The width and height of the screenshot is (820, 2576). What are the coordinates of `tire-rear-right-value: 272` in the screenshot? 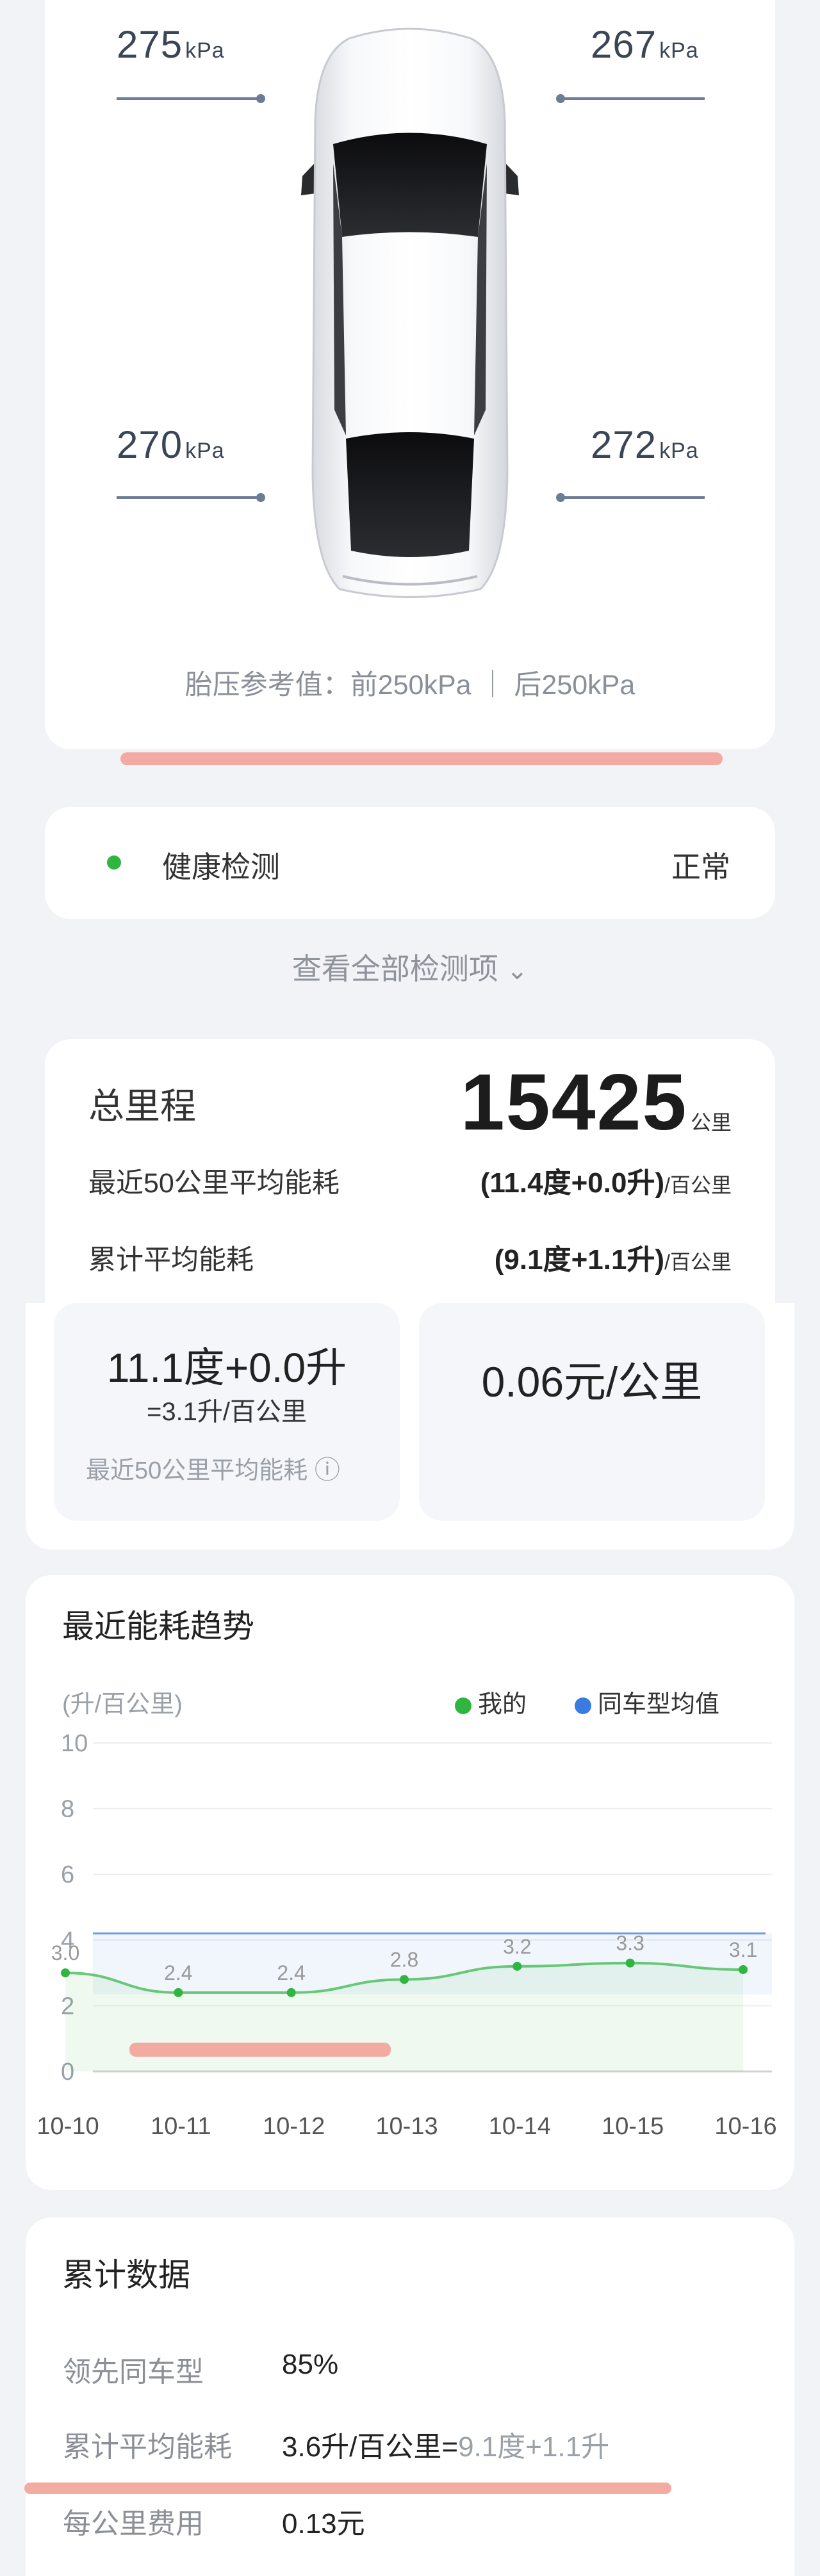 It's located at (624, 444).